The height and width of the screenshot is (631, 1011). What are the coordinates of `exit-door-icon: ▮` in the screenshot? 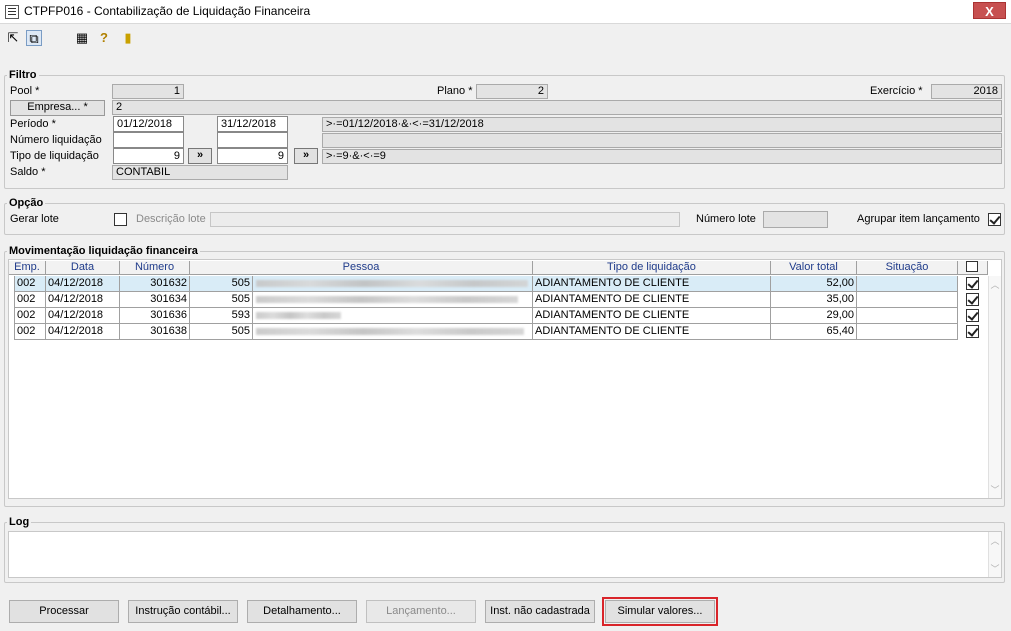 It's located at (128, 38).